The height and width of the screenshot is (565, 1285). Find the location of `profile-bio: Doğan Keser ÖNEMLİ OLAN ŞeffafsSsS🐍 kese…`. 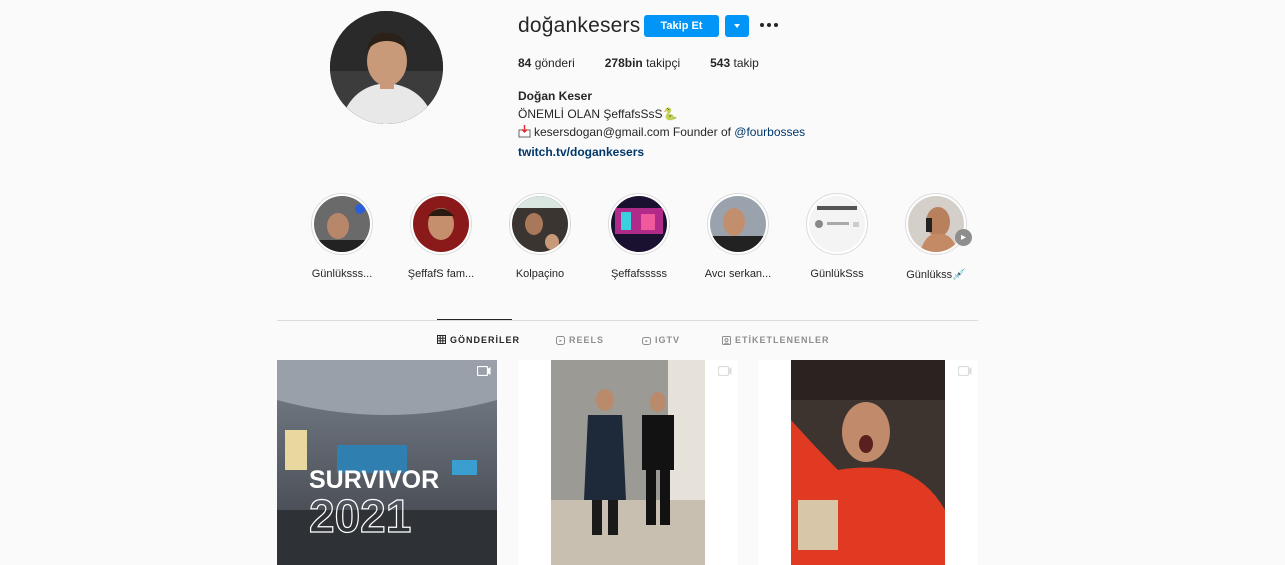

profile-bio: Doğan Keser ÖNEMLİ OLAN ŞeffafsSsS🐍 kese… is located at coordinates (661, 124).